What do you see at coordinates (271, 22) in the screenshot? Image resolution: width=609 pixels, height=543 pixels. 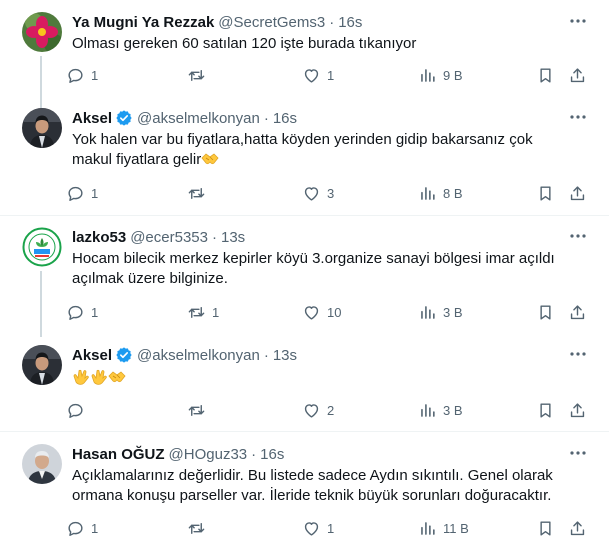 I see `user-handle: @SecretGems3` at bounding box center [271, 22].